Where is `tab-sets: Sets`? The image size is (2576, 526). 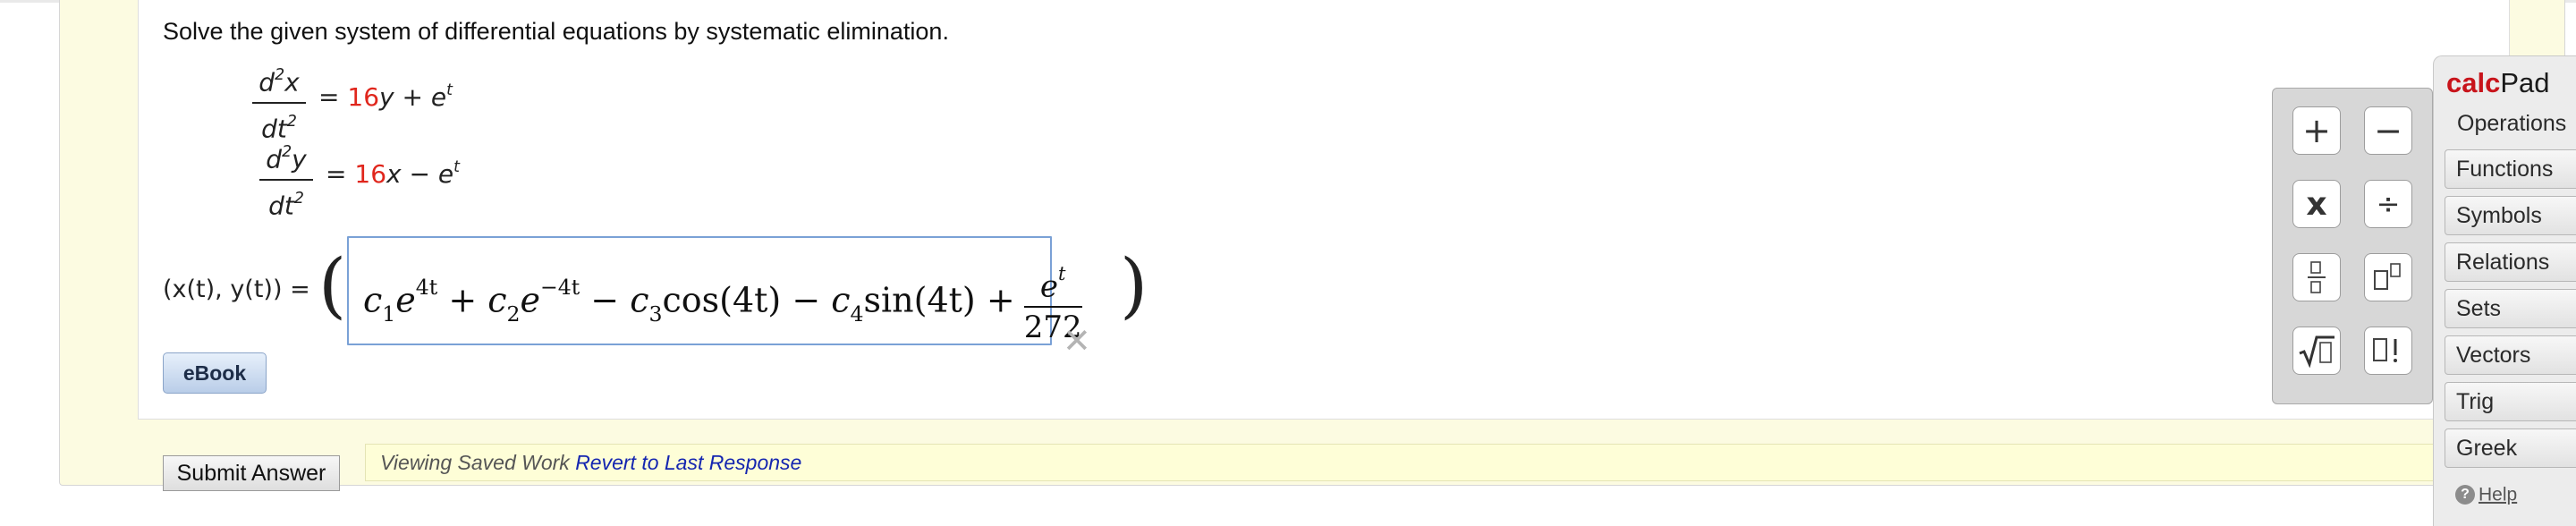 tab-sets: Sets is located at coordinates (2510, 308).